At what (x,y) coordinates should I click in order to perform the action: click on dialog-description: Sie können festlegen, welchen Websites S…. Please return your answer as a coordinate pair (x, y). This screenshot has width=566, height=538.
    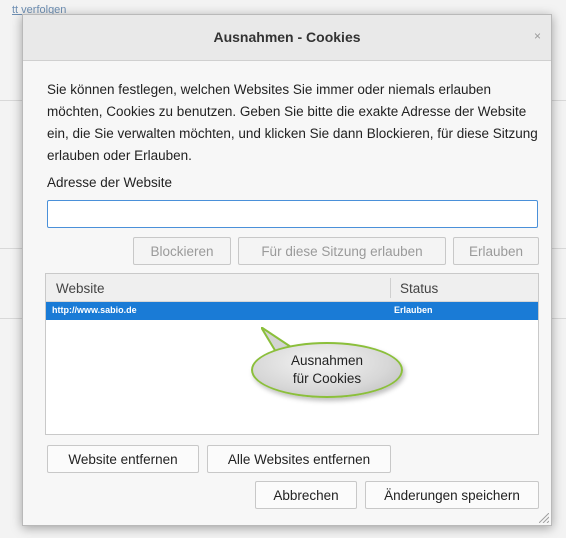
    Looking at the image, I should click on (292, 122).